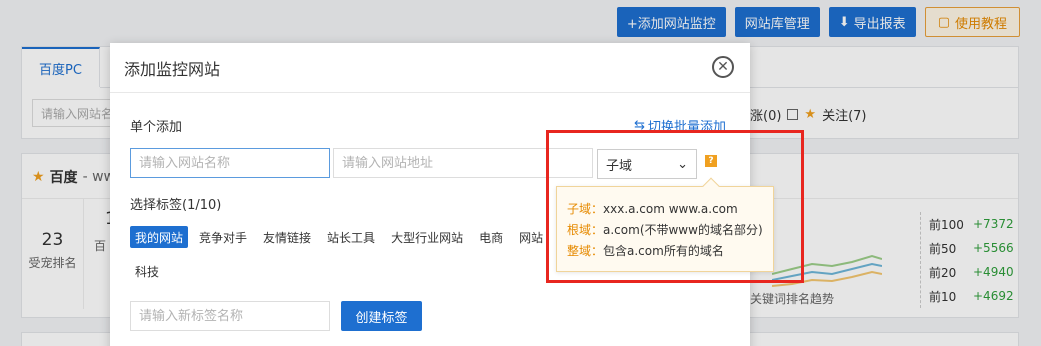 Image resolution: width=1041 pixels, height=346 pixels. Describe the element at coordinates (381, 316) in the screenshot. I see `create-tag-button: 创建标签` at that location.